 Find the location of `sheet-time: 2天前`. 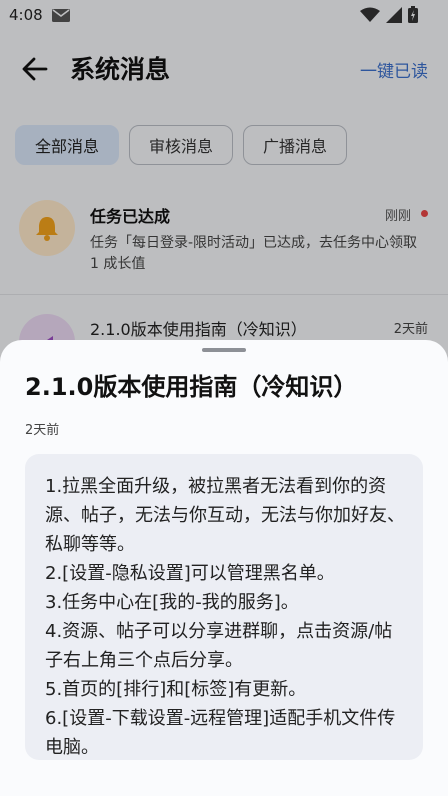

sheet-time: 2天前 is located at coordinates (42, 430).